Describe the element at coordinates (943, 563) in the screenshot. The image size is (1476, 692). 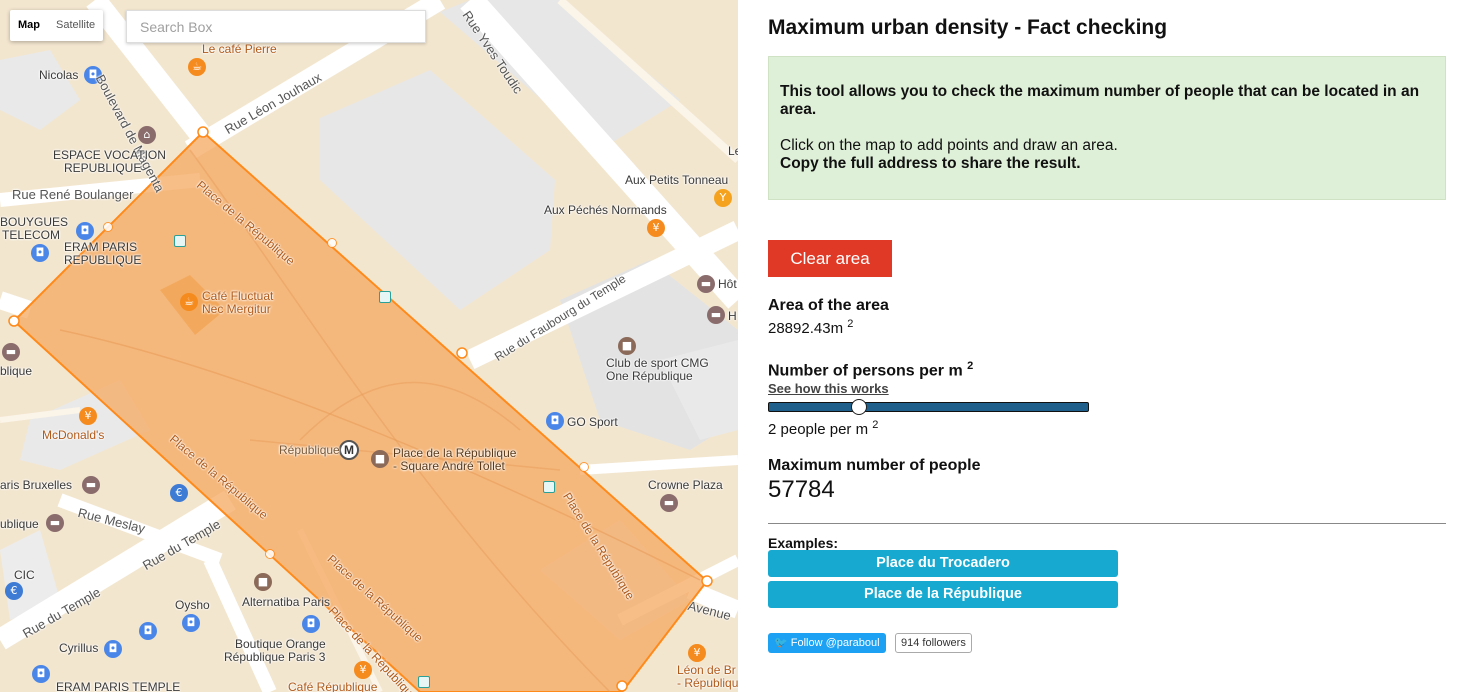
I see `example-trocadero-button: Place du Trocadero` at that location.